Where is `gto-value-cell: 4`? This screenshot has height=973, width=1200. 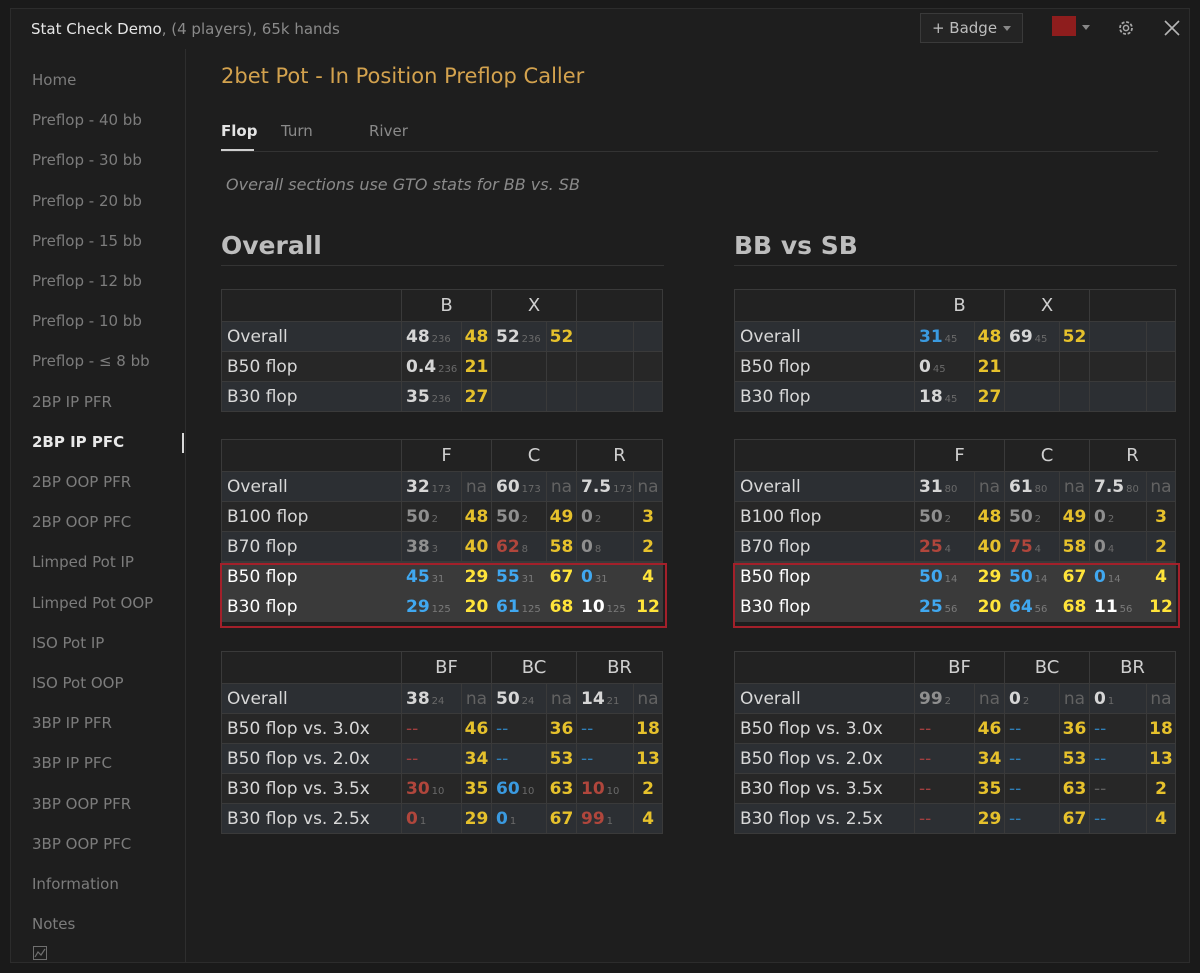 gto-value-cell: 4 is located at coordinates (1161, 818).